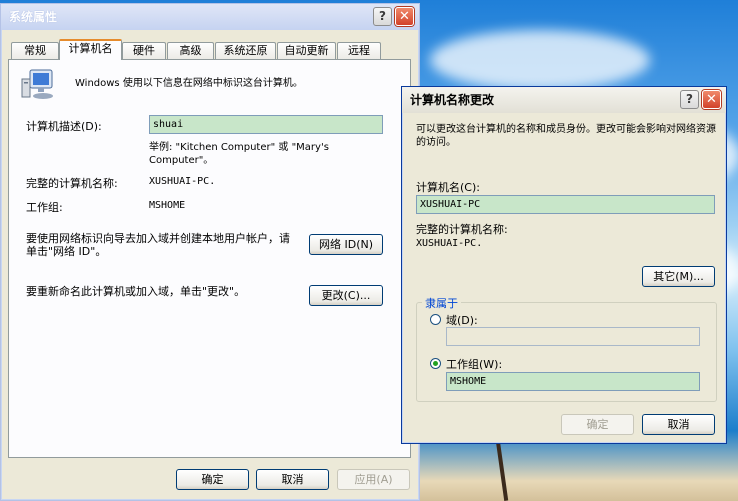 Image resolution: width=738 pixels, height=501 pixels. Describe the element at coordinates (306, 50) in the screenshot. I see `tab-auto-update: 自动更新` at that location.